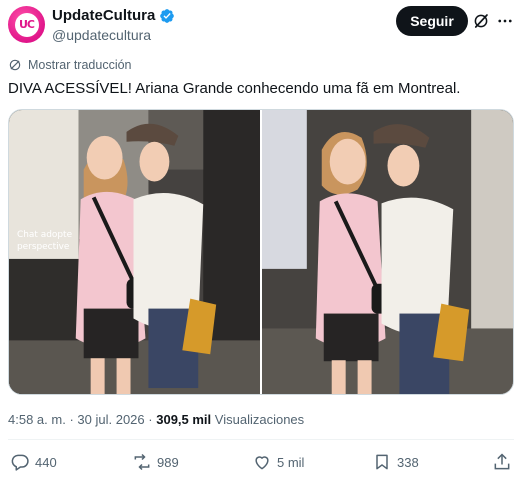 The height and width of the screenshot is (484, 517). What do you see at coordinates (46, 462) in the screenshot?
I see `reply-count: 440` at bounding box center [46, 462].